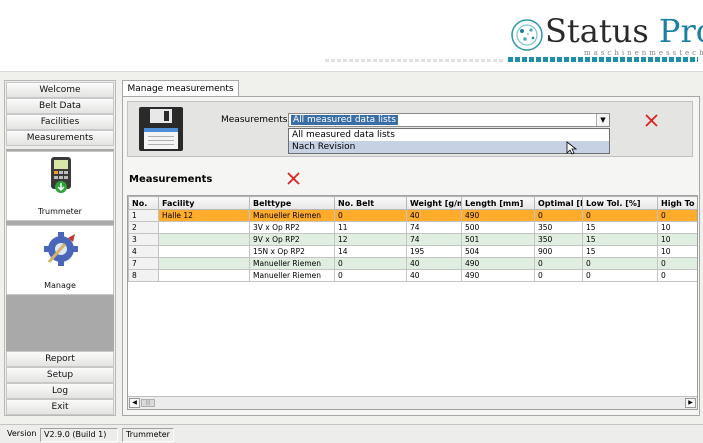 This screenshot has height=443, width=703. Describe the element at coordinates (161, 129) in the screenshot. I see `floppy-disk-icon` at that location.